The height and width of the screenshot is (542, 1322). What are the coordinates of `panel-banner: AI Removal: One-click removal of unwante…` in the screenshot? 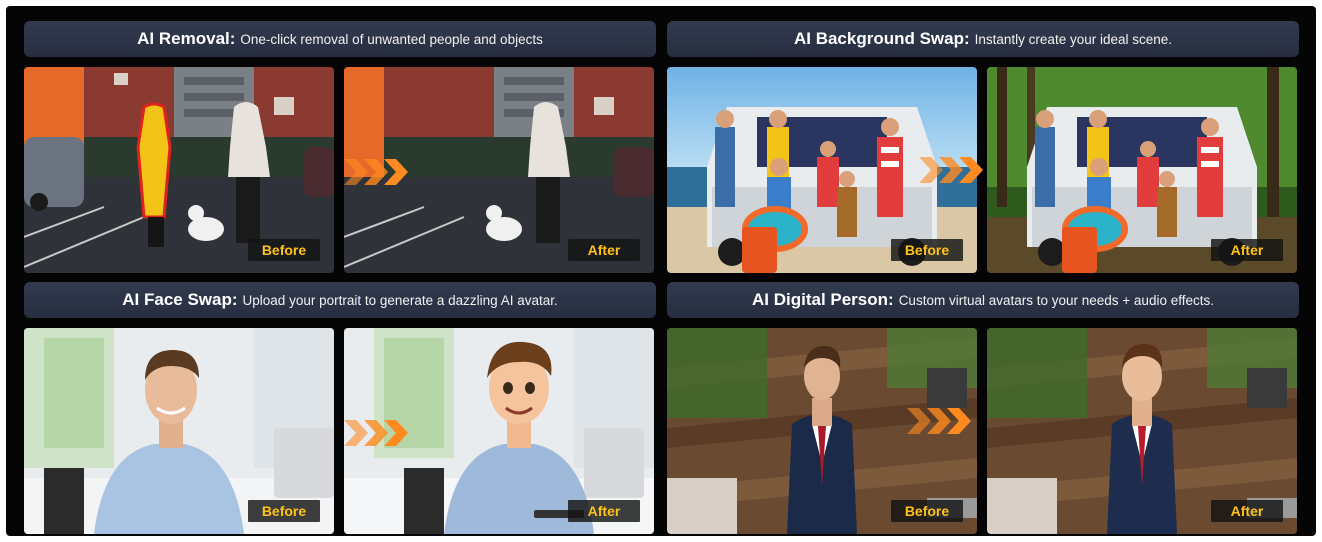 It's located at (340, 39).